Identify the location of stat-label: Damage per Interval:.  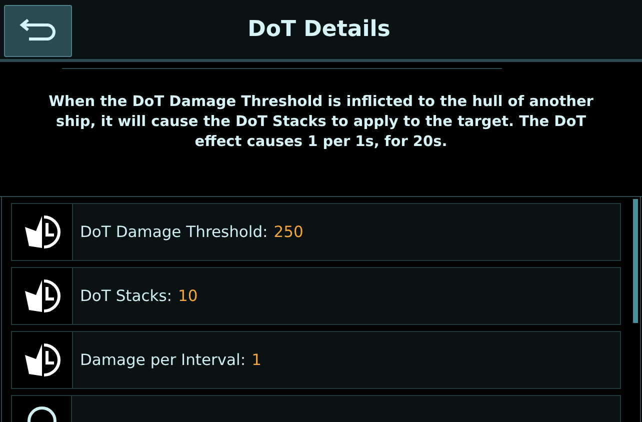
(163, 360).